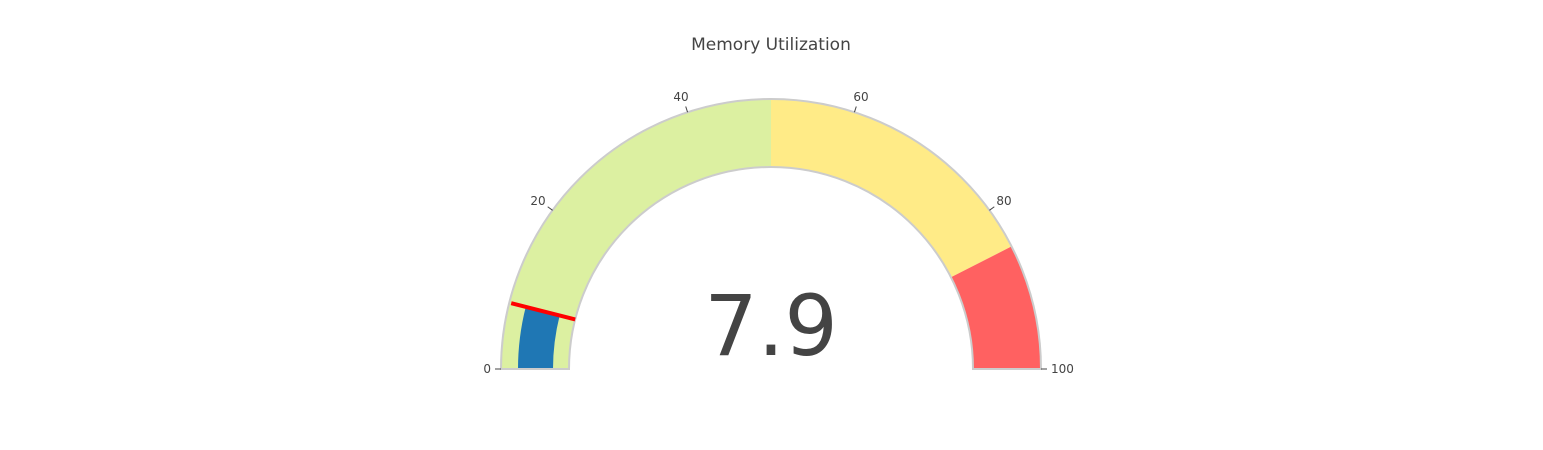  What do you see at coordinates (537, 201) in the screenshot?
I see `gauge-tick-label-20: 20` at bounding box center [537, 201].